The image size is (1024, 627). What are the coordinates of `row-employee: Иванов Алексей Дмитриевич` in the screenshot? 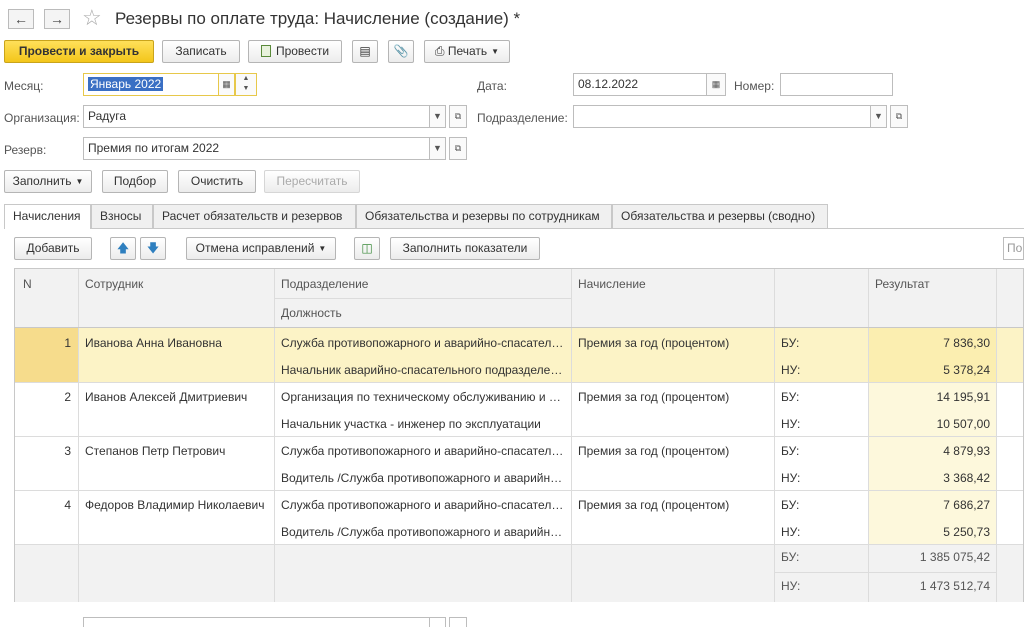 It's located at (176, 397).